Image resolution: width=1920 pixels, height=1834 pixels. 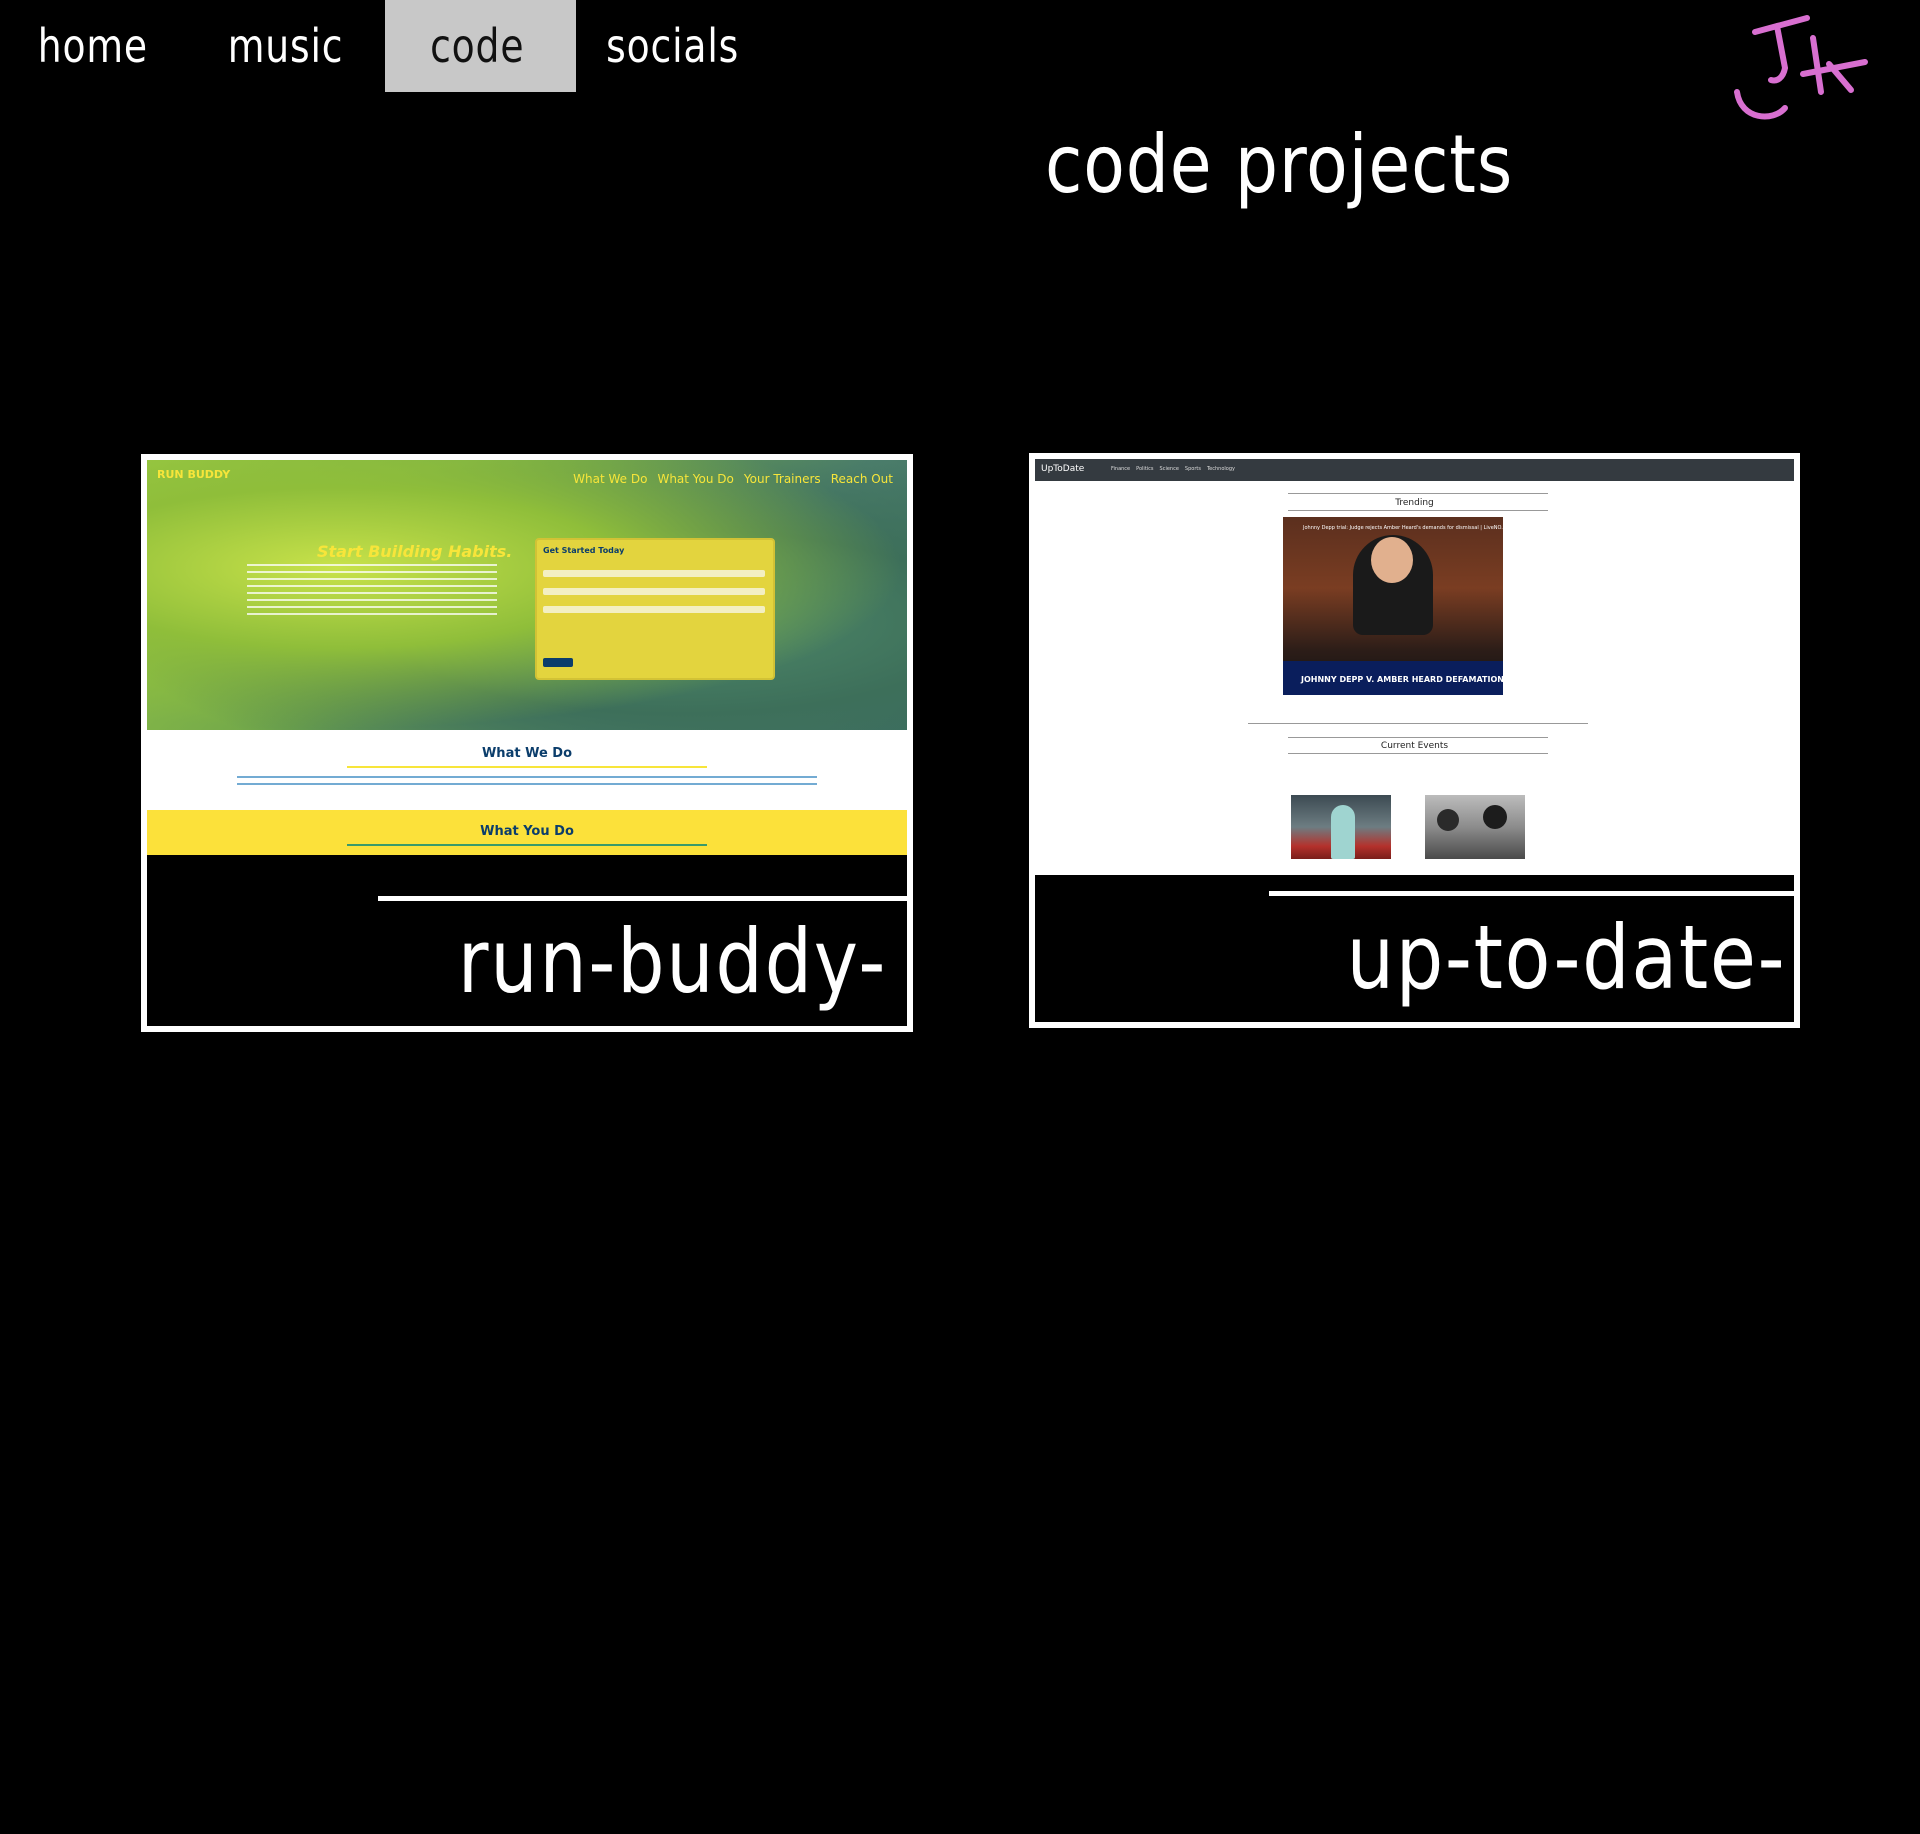 What do you see at coordinates (527, 783) in the screenshot?
I see `run-buddy-section-text` at bounding box center [527, 783].